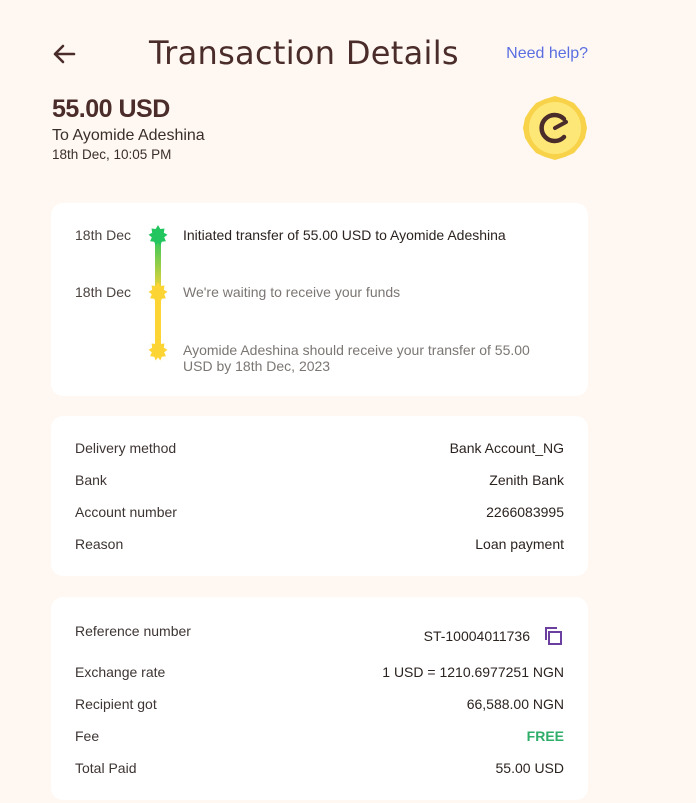 The height and width of the screenshot is (803, 696). What do you see at coordinates (99, 544) in the screenshot?
I see `detail-label: Reason` at bounding box center [99, 544].